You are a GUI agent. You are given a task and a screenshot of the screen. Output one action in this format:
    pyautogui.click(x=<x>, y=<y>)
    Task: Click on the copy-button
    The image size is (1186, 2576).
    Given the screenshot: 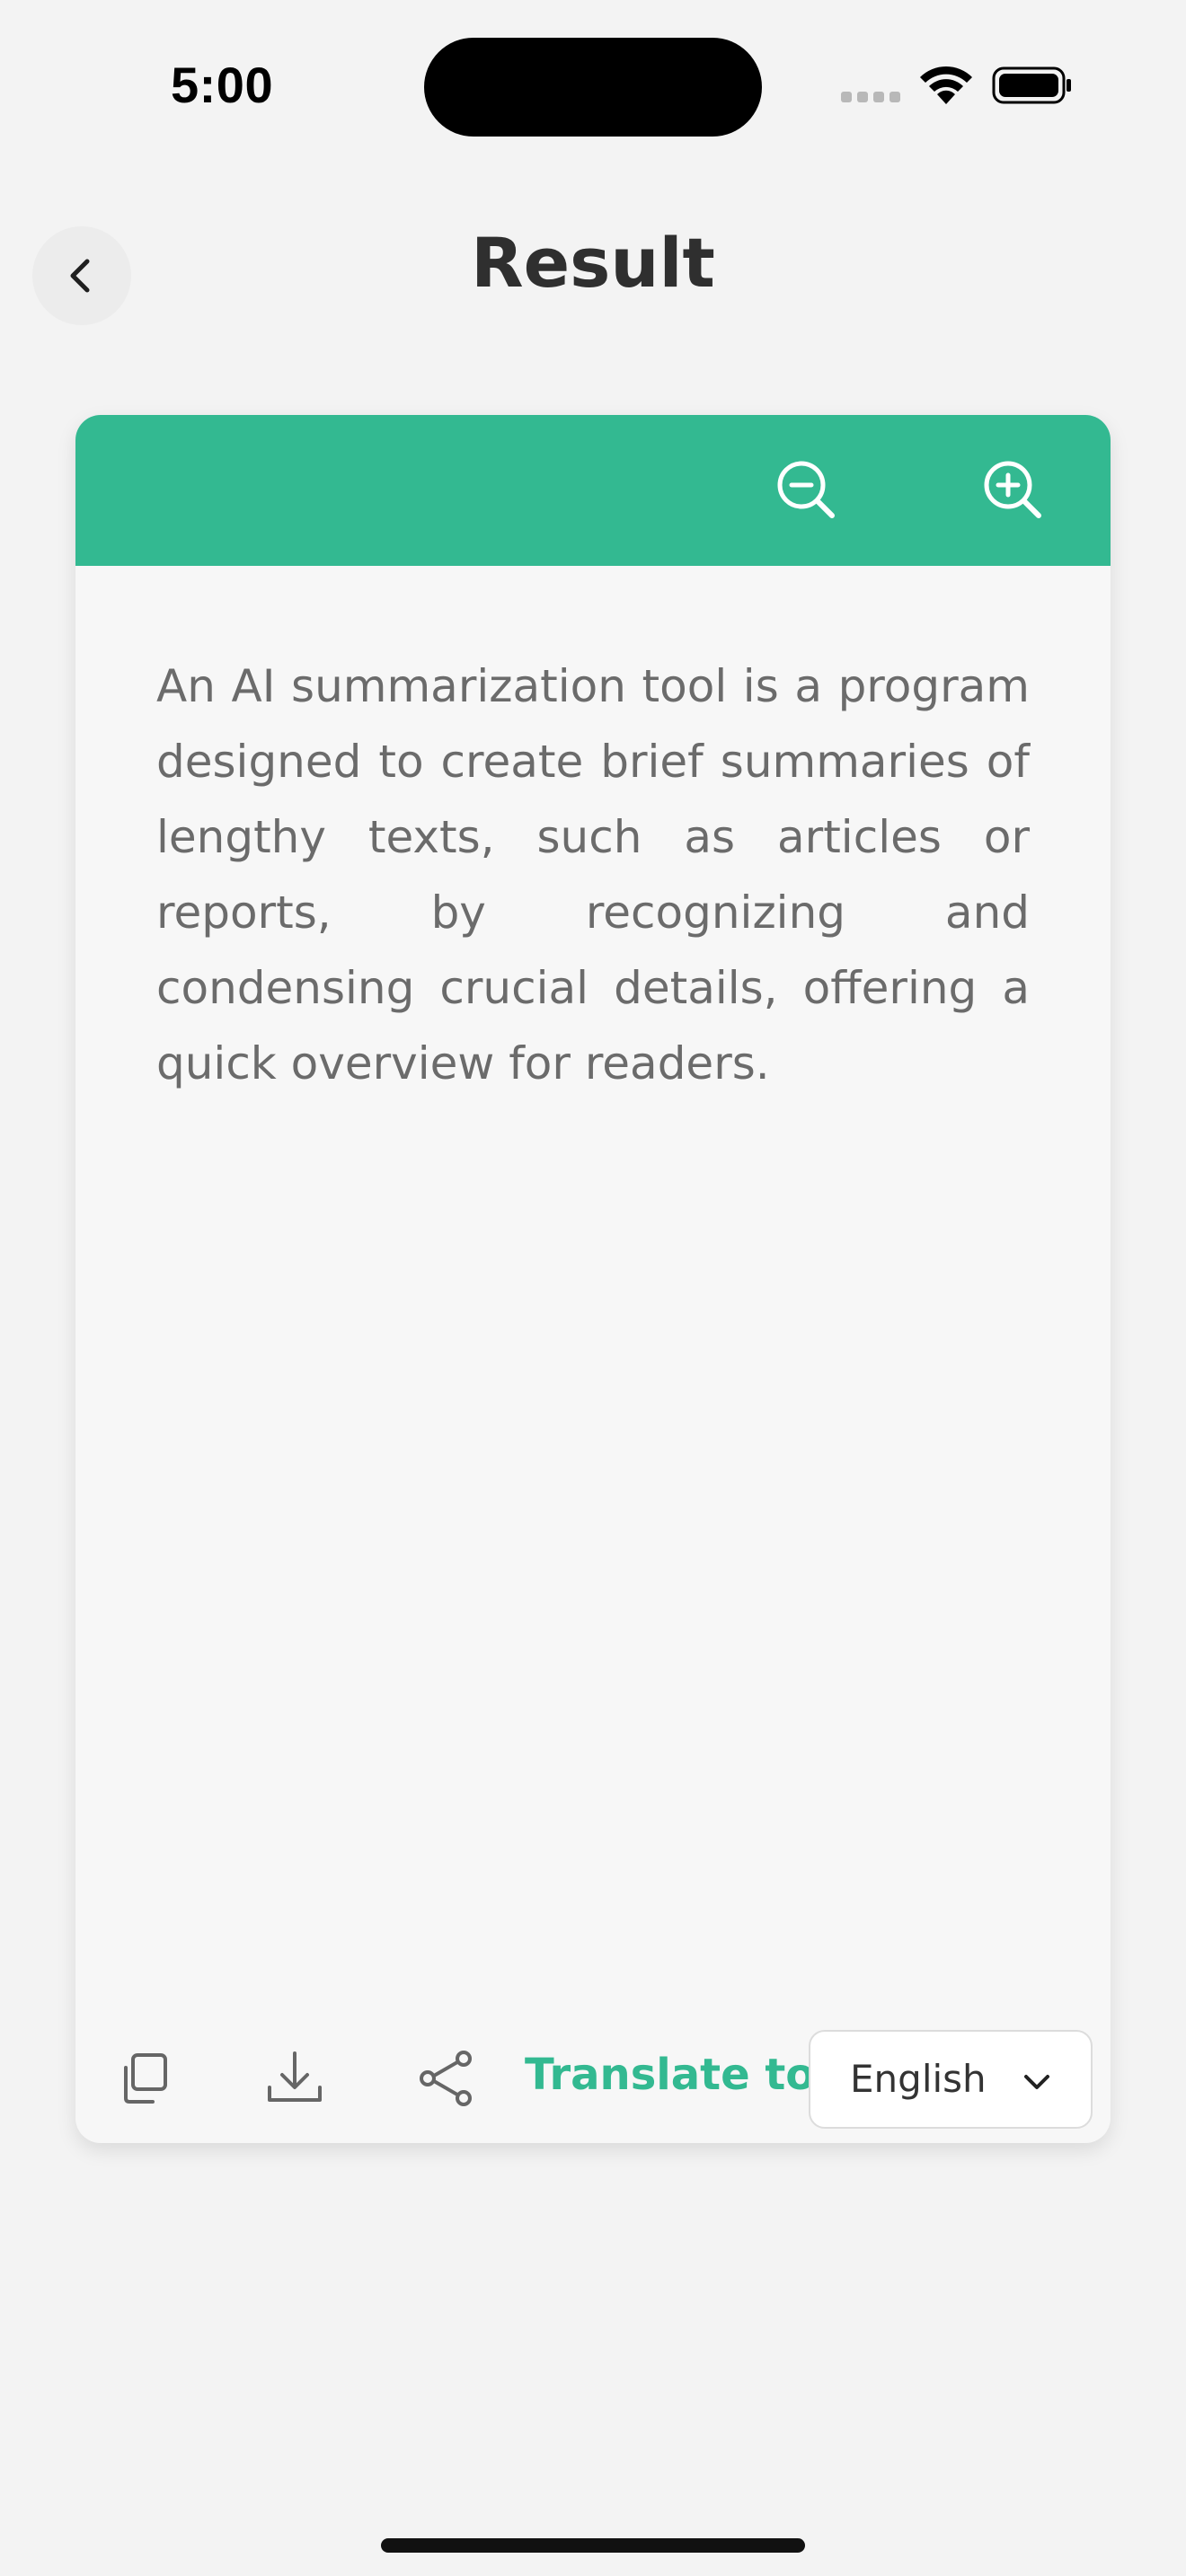 What is the action you would take?
    pyautogui.click(x=144, y=2078)
    